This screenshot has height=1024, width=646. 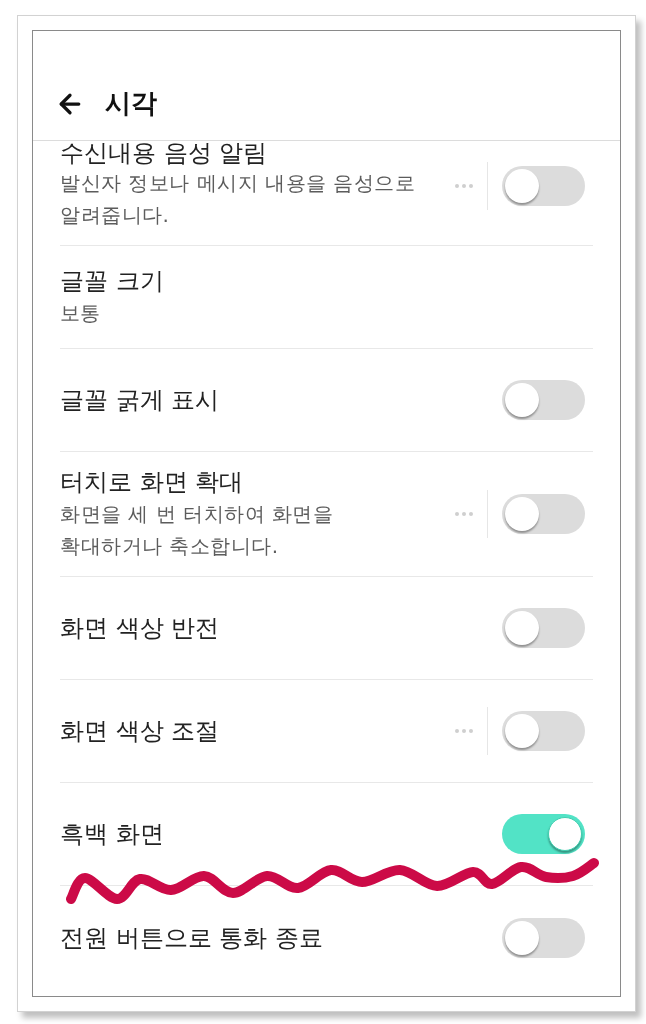 I want to click on setting-title: 수신내용 음성 알림, so click(x=164, y=153).